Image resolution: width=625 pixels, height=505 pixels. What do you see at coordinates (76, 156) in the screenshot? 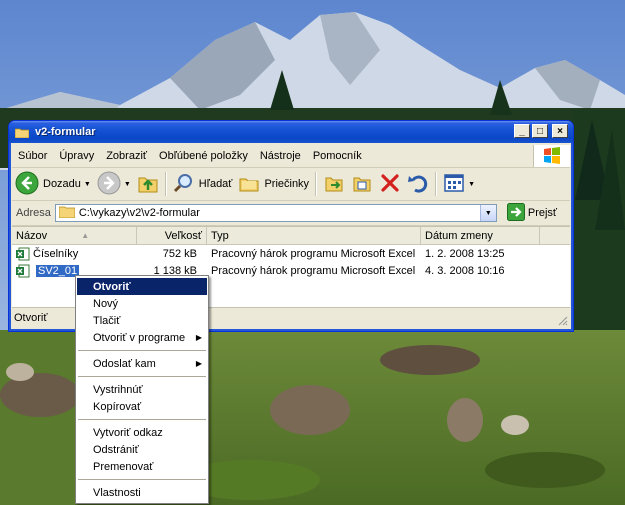
I see `menu-edit: Úpravy` at bounding box center [76, 156].